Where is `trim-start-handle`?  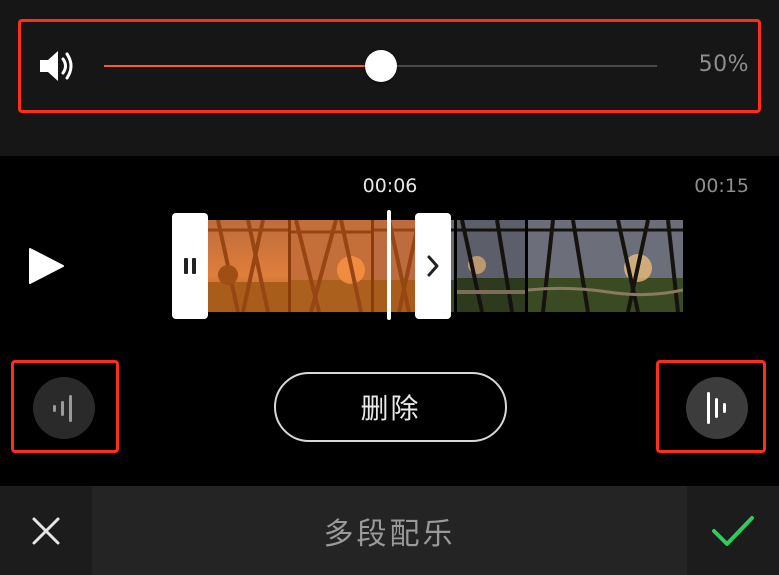
trim-start-handle is located at coordinates (190, 266).